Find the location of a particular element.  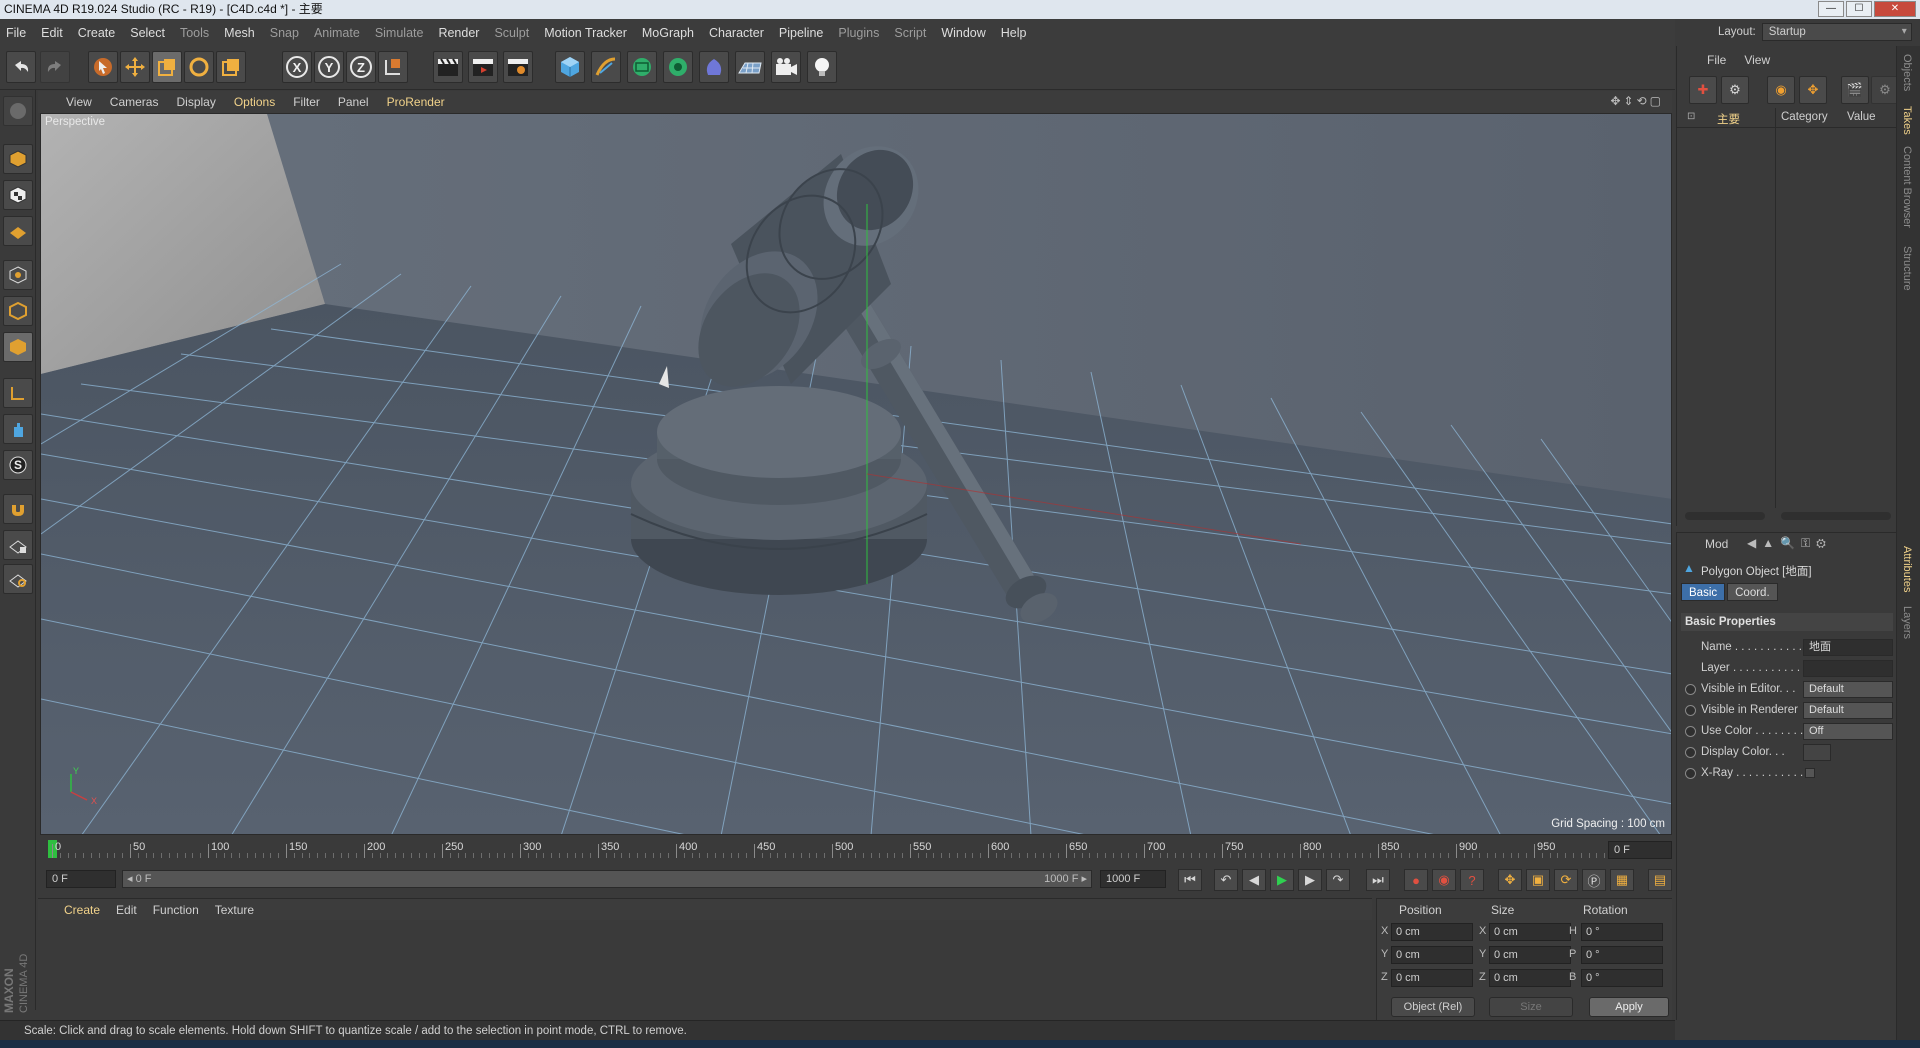

add-cube-button is located at coordinates (570, 67).